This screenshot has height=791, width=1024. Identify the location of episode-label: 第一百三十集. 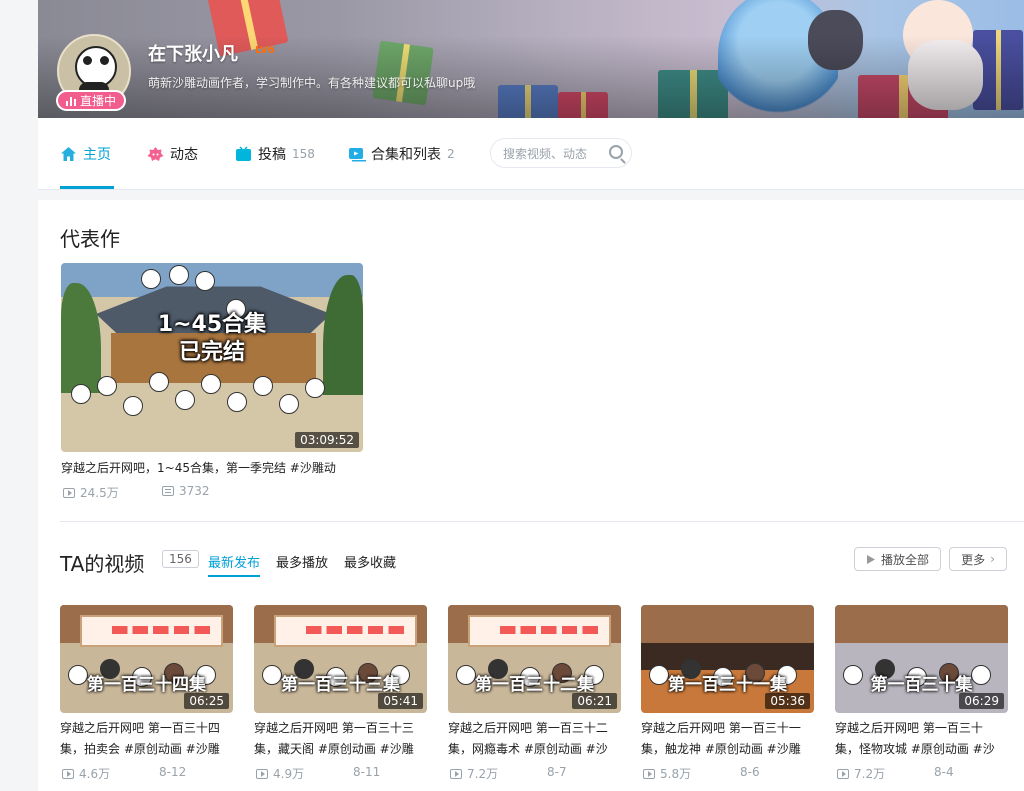
(921, 685).